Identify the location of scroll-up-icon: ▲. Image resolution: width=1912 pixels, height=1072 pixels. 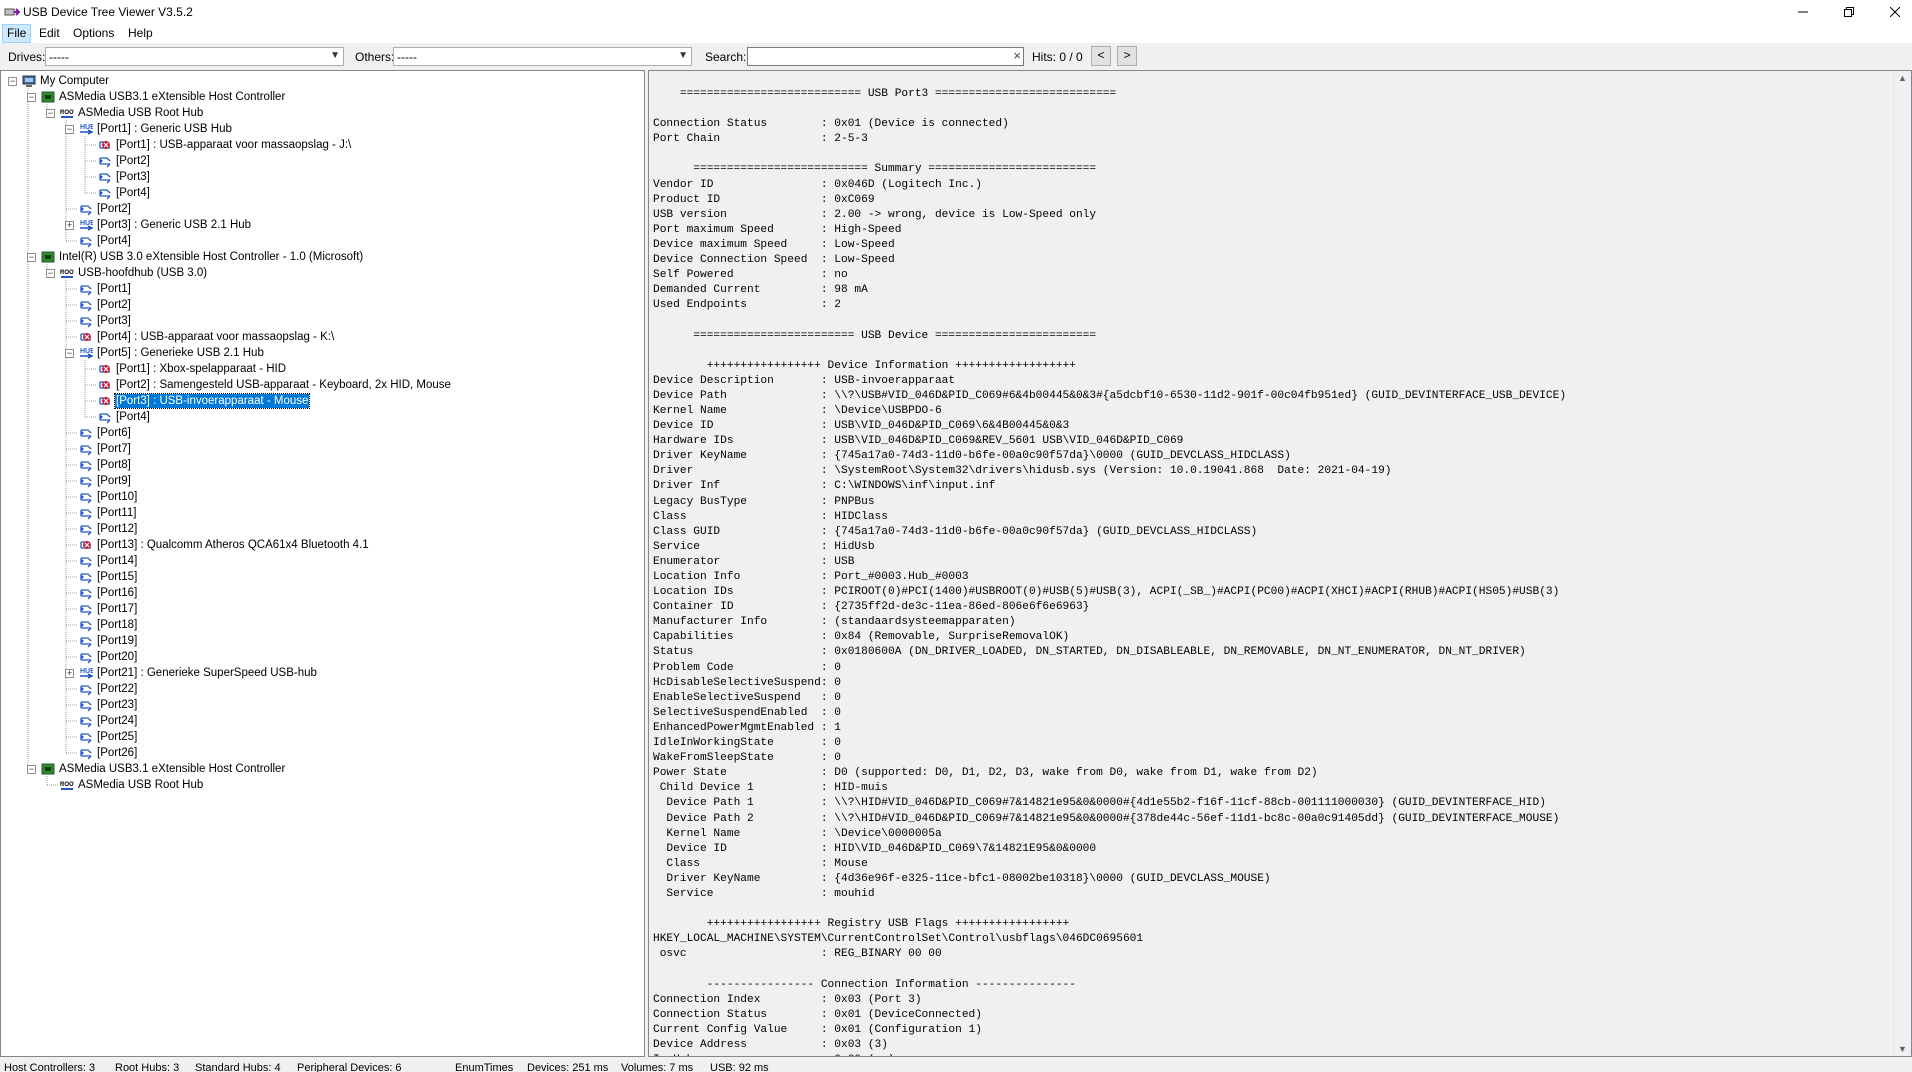
(1902, 78).